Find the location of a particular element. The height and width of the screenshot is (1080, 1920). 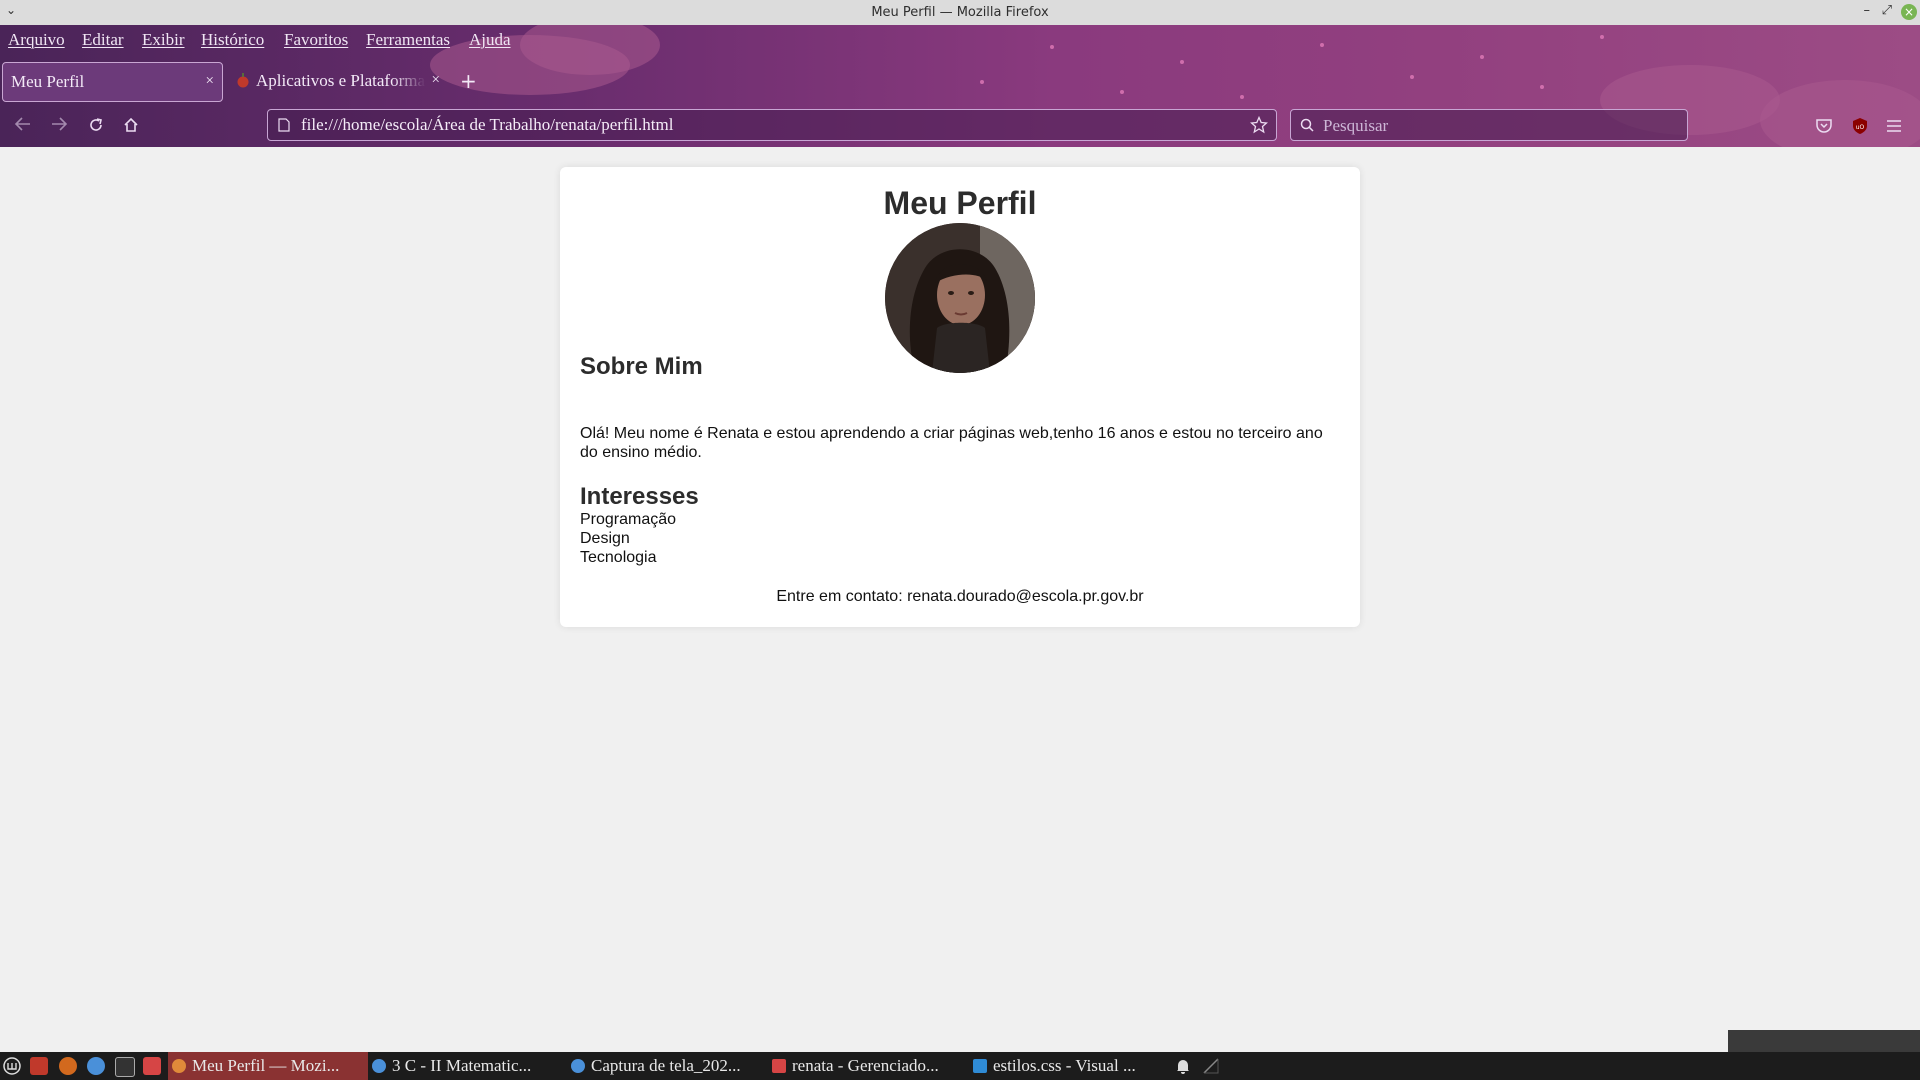

minimize-icon: – is located at coordinates (1867, 10).